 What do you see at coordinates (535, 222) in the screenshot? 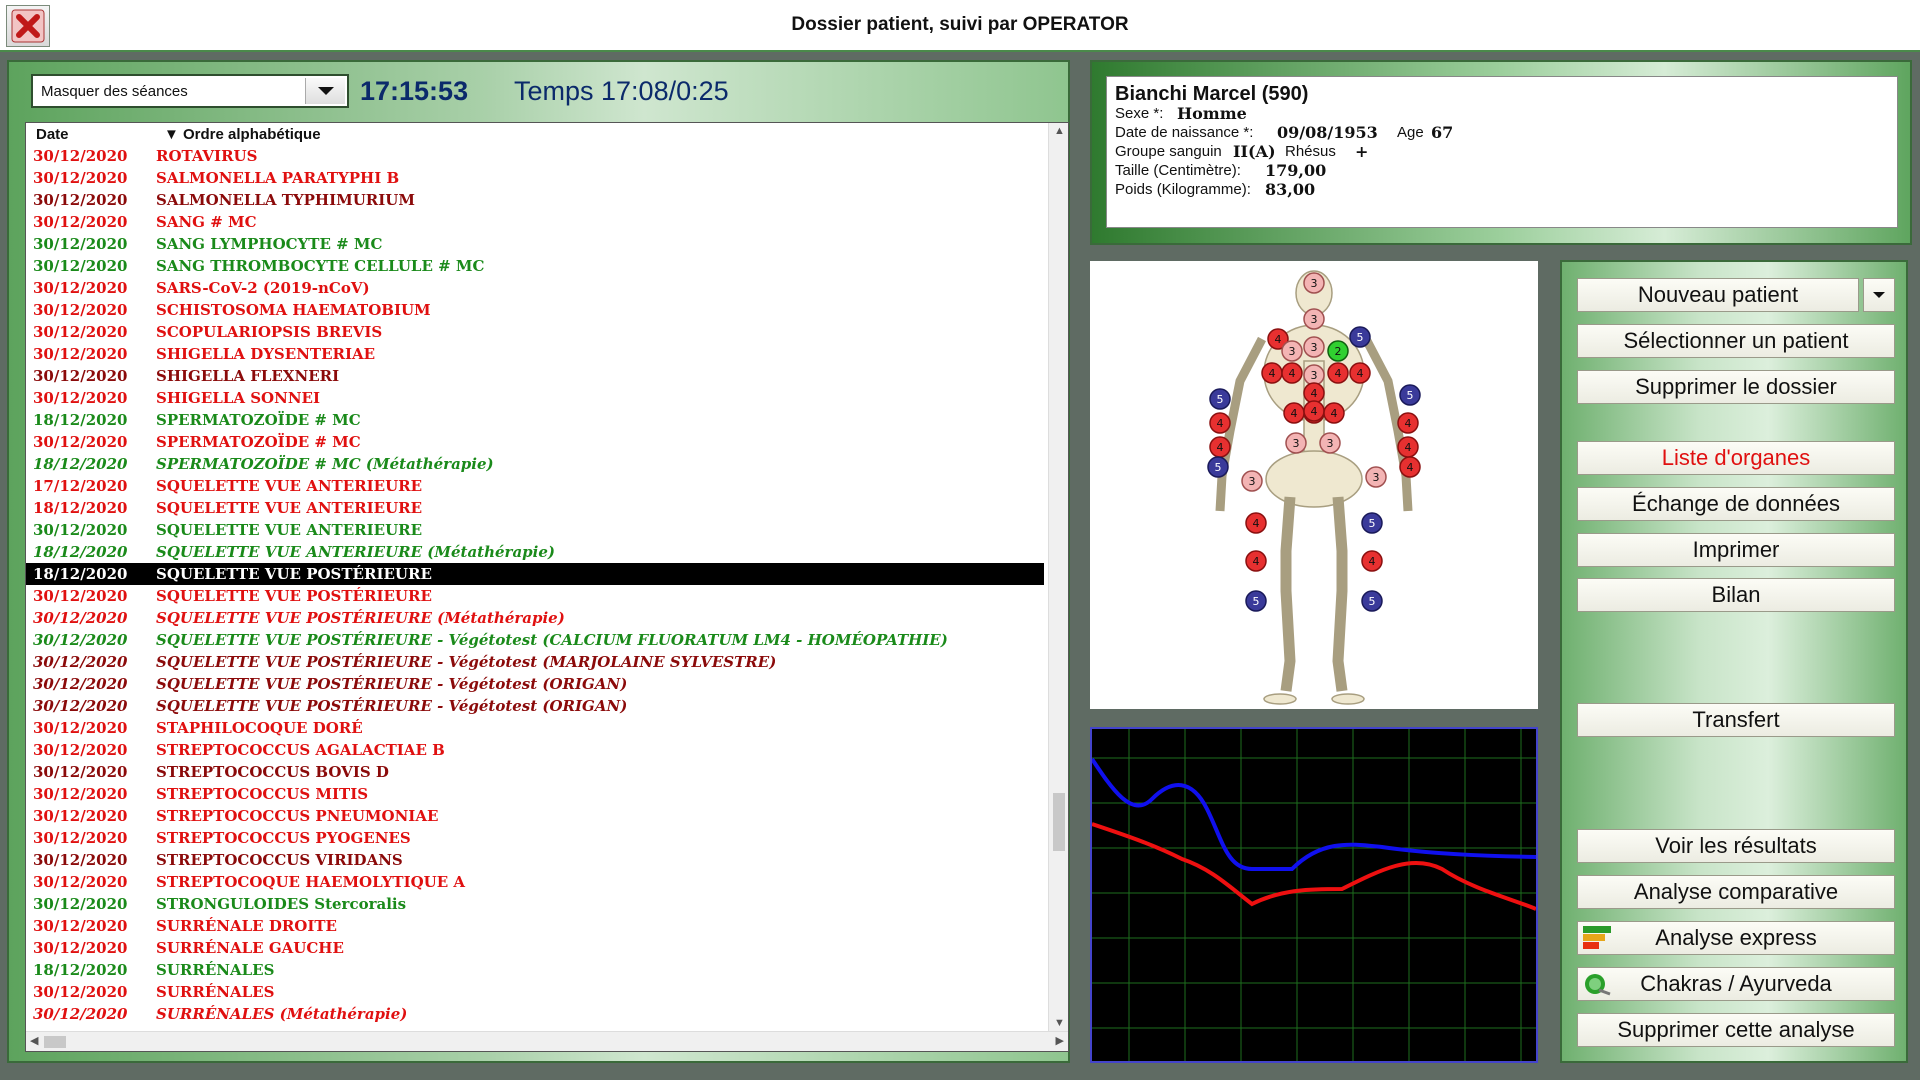
I see `list-item: 30/12/2020 SANG # MC` at bounding box center [535, 222].